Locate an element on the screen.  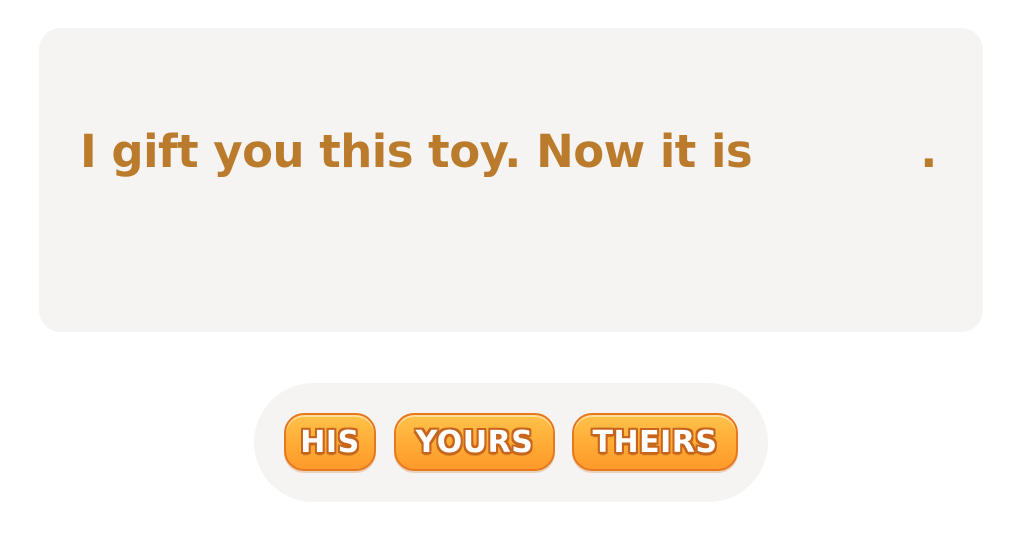
answer-choices-tray: HIS YOURS THEIRS is located at coordinates (511, 442).